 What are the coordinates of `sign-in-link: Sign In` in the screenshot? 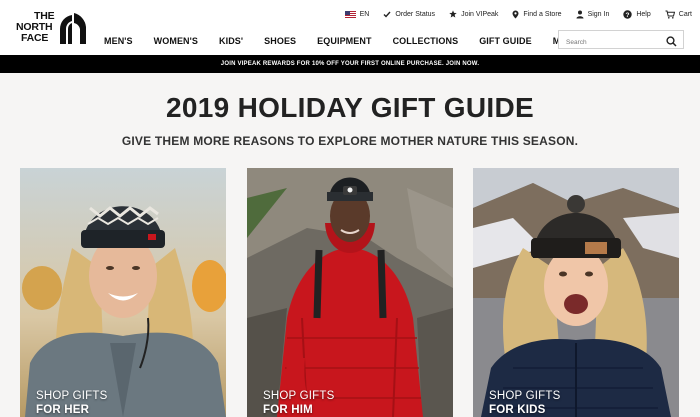 It's located at (593, 14).